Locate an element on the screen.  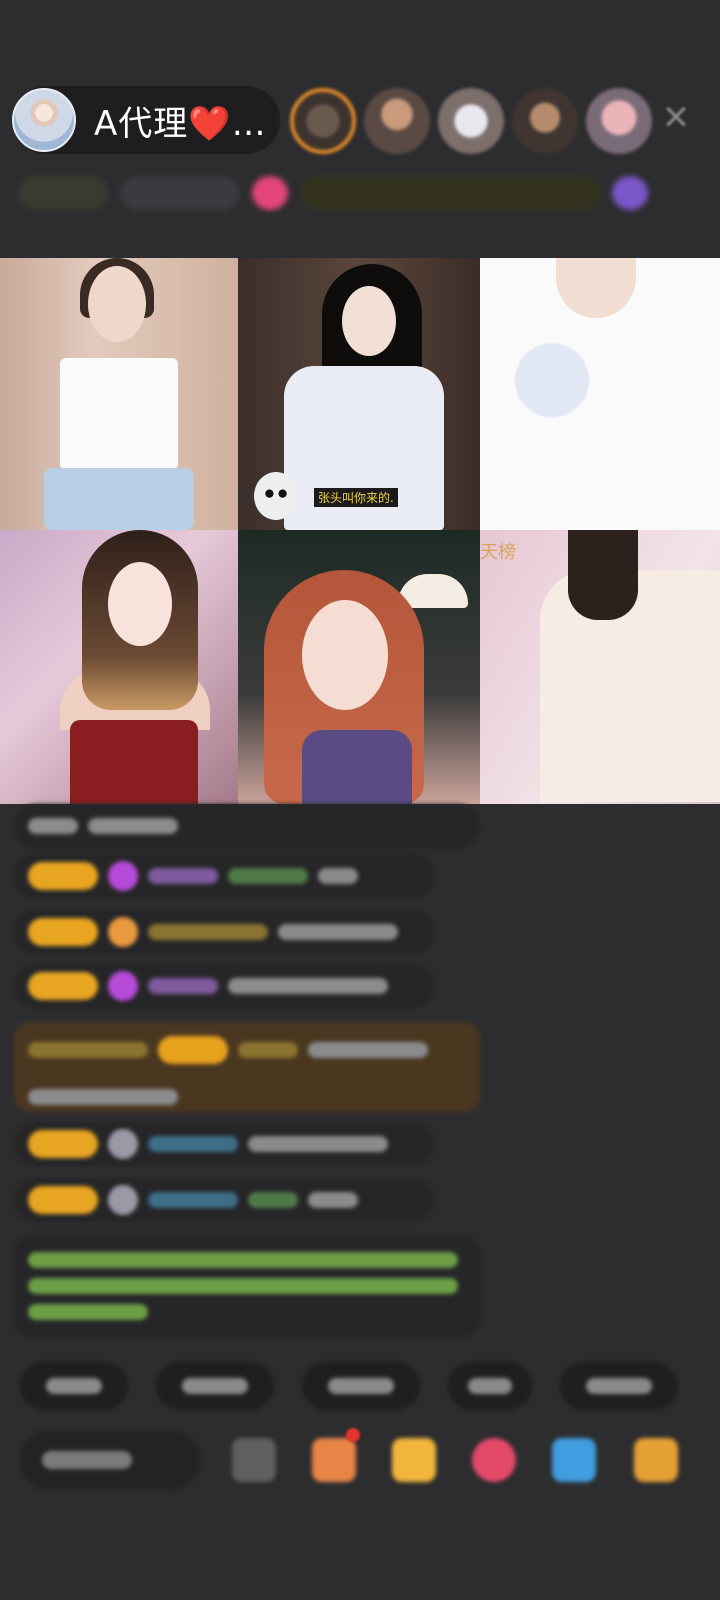
quick-reply-row is located at coordinates (349, 1386).